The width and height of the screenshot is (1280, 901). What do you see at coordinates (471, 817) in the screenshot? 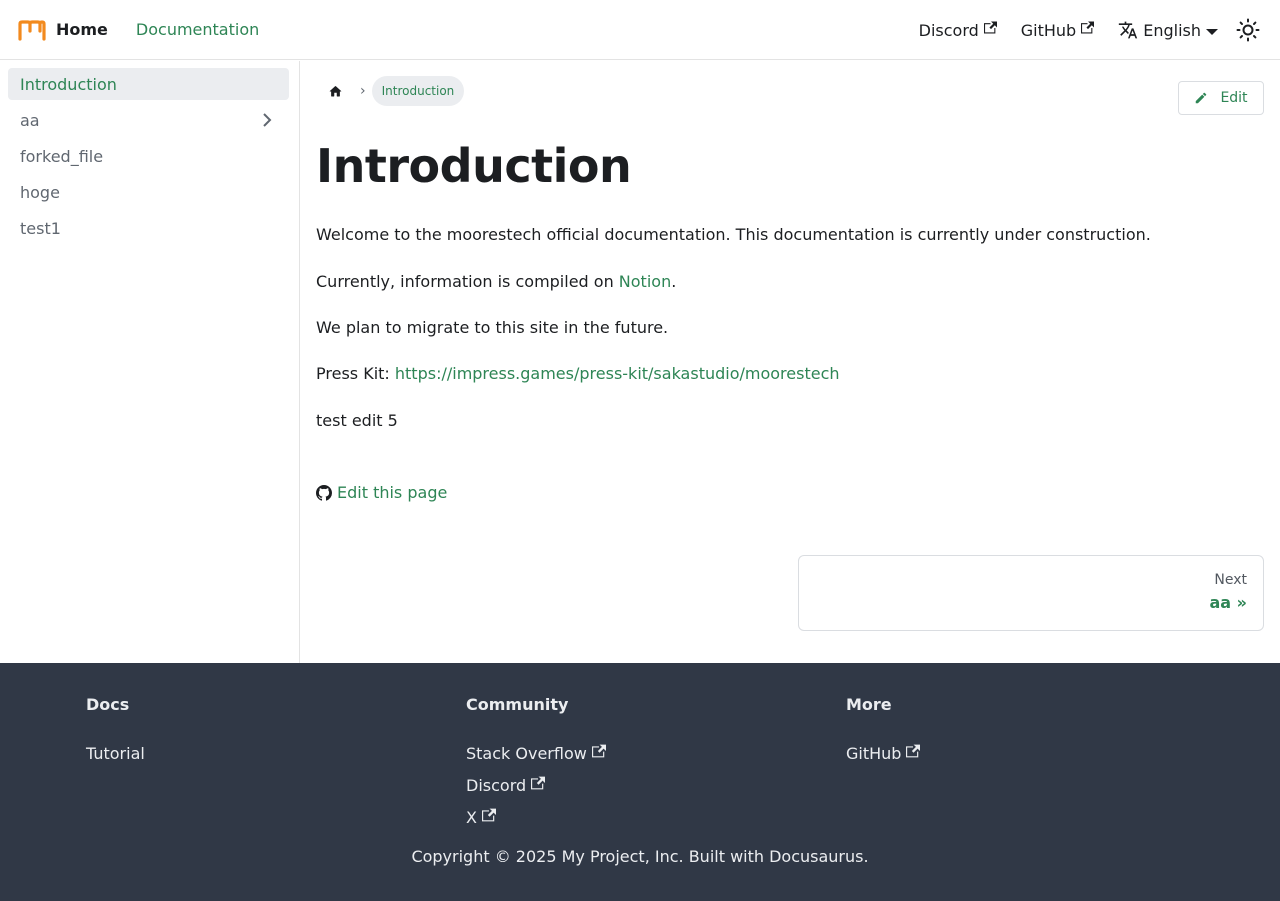
I see `footer-link-label: X` at bounding box center [471, 817].